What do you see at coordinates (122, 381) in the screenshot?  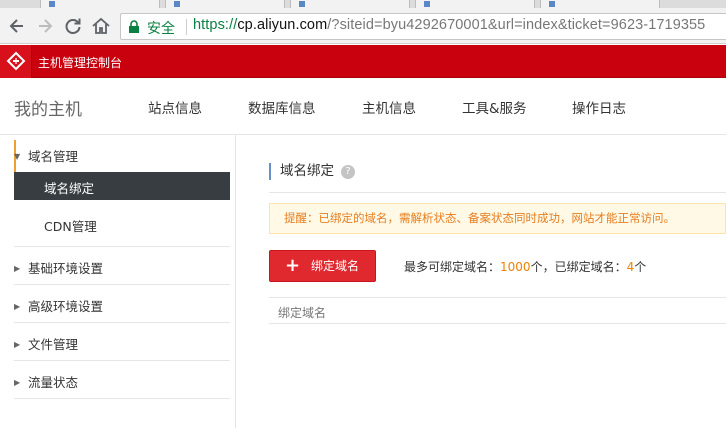 I see `sidebar-group-traffic-status: ▶ 流量状态` at bounding box center [122, 381].